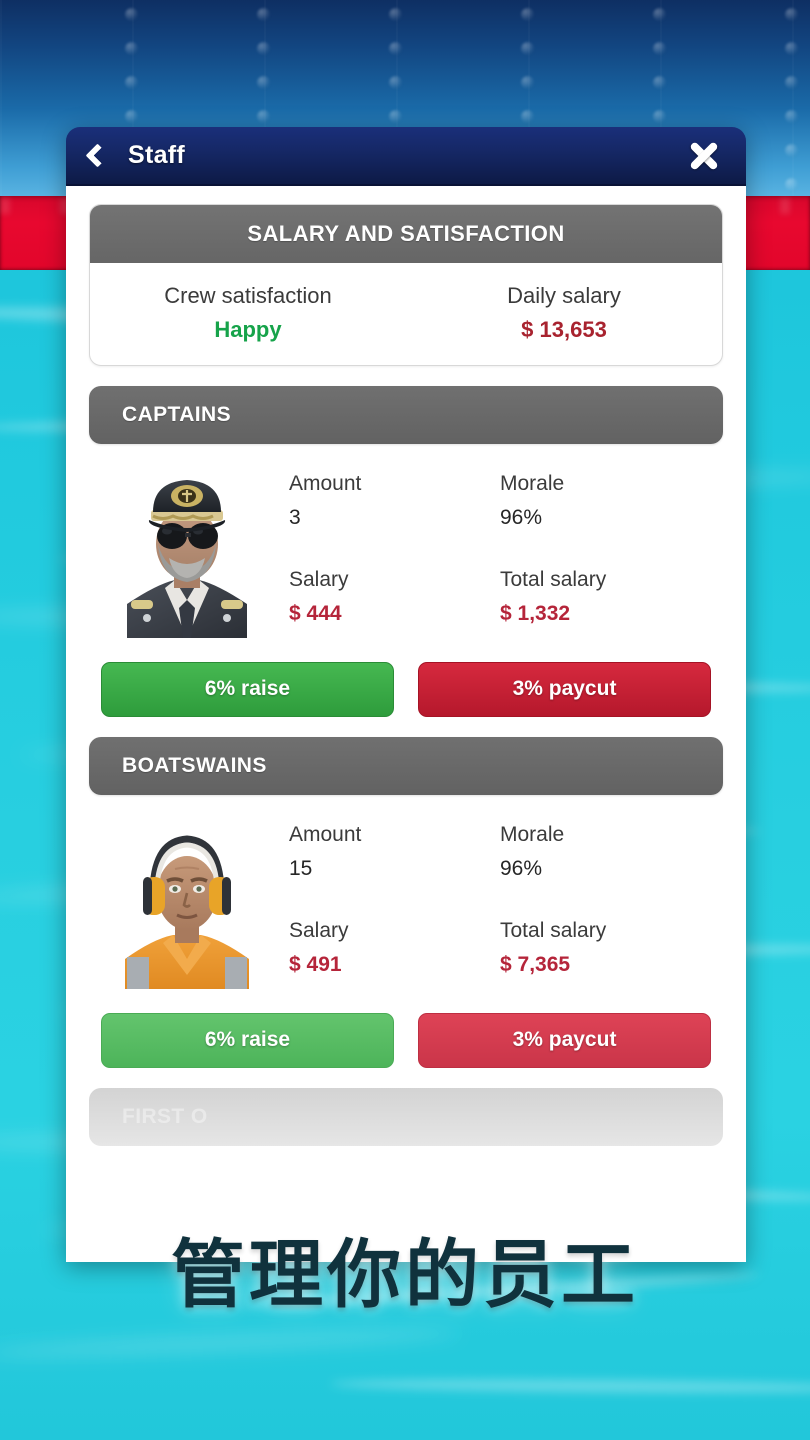 The width and height of the screenshot is (810, 1440). What do you see at coordinates (564, 689) in the screenshot?
I see `paycut-button-captains: 3% paycut` at bounding box center [564, 689].